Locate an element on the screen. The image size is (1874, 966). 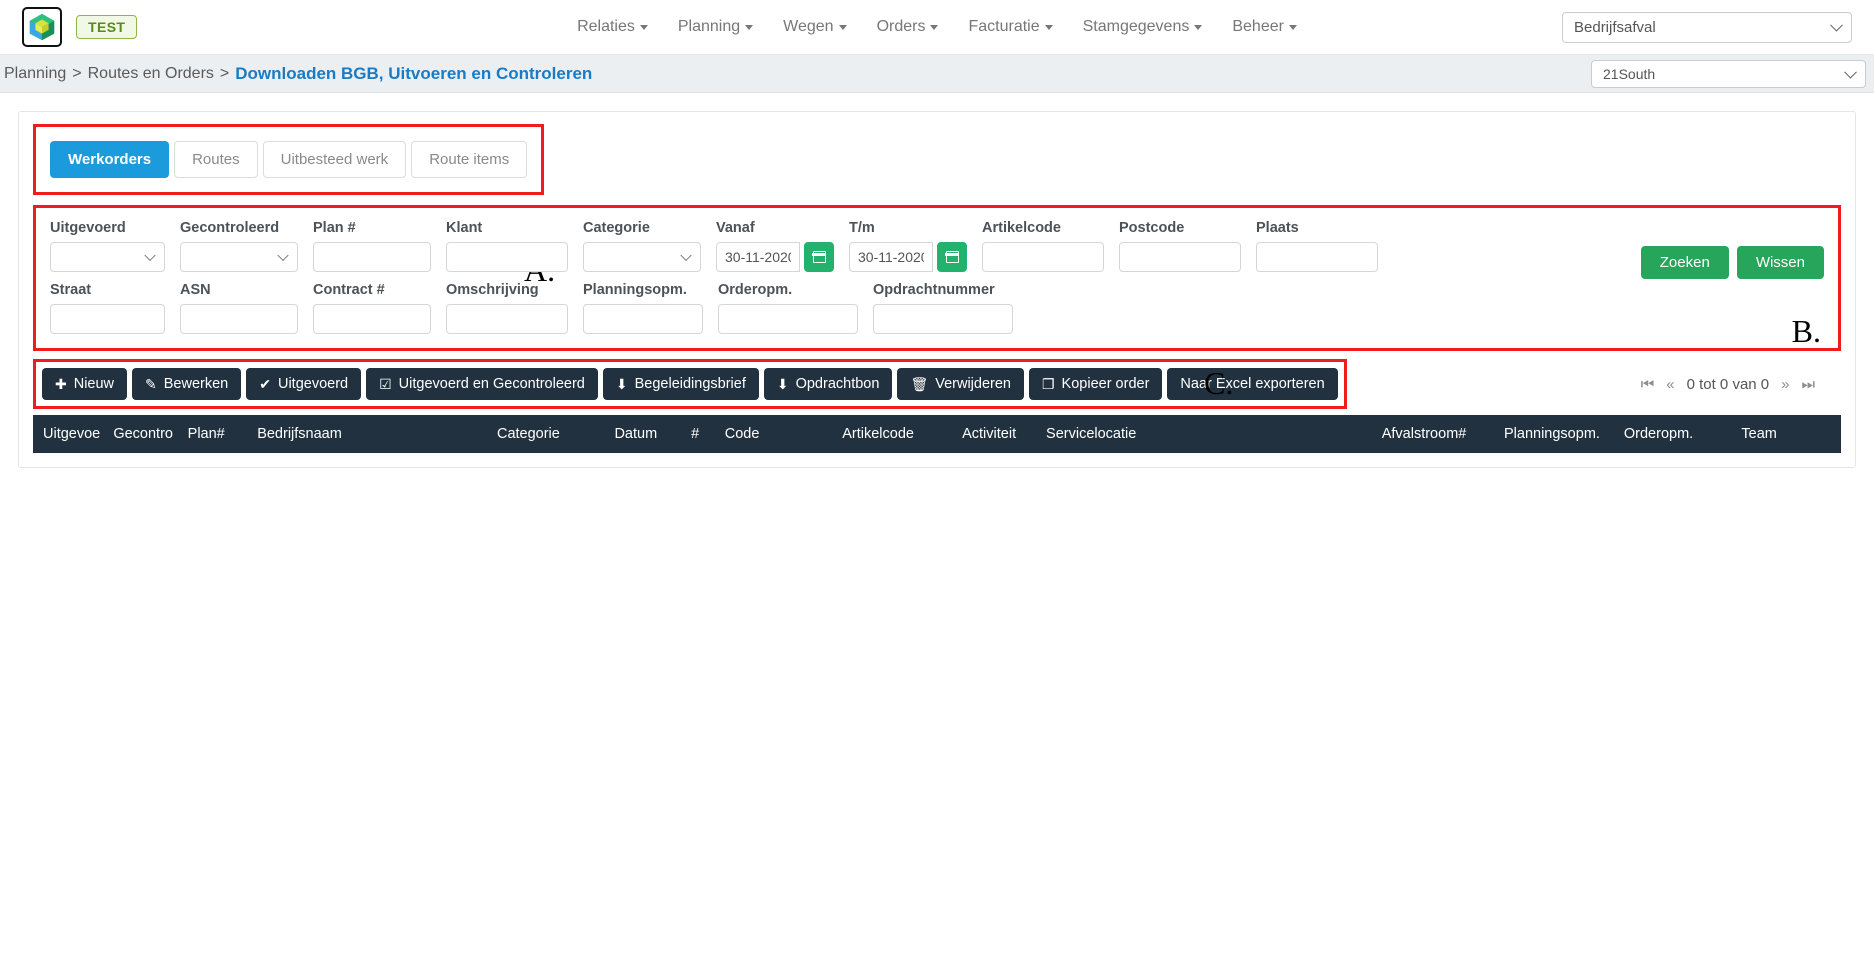
nav-label: Wegen is located at coordinates (808, 26).